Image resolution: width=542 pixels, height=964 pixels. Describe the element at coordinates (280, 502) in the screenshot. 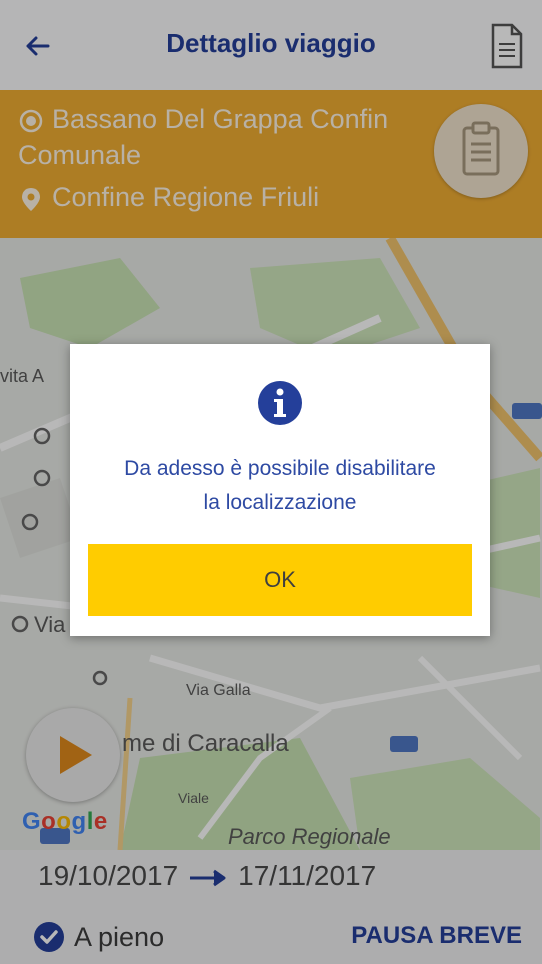

I see `dialog-message-line-2: la localizzazione` at that location.